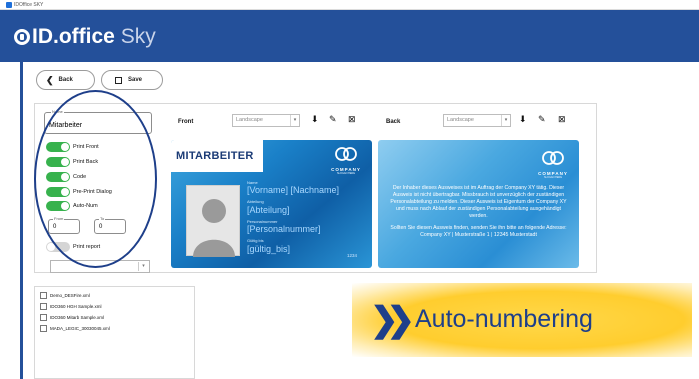  I want to click on window-title: IDOffice SKY, so click(29, 5).